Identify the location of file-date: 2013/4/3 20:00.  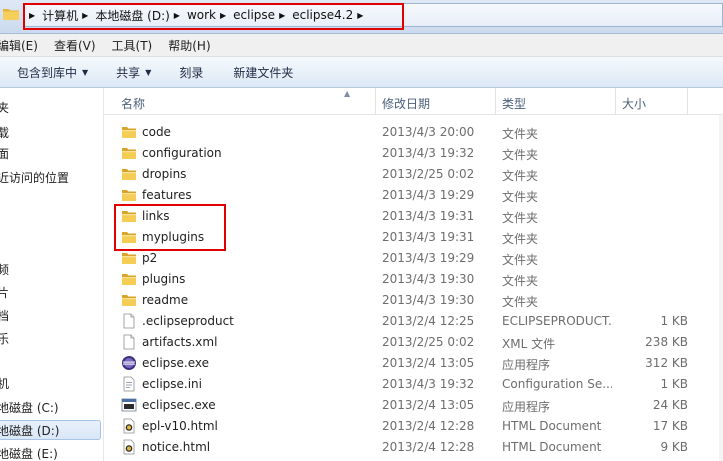
(428, 132).